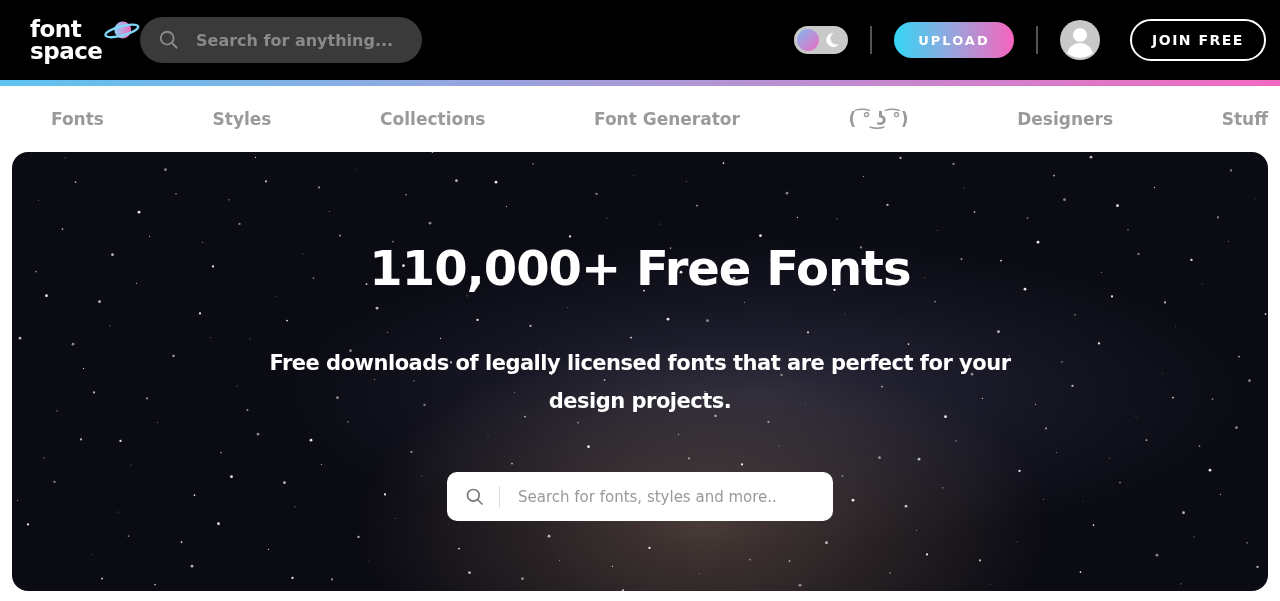 The width and height of the screenshot is (1280, 601). What do you see at coordinates (242, 119) in the screenshot?
I see `nav-link: Styles` at bounding box center [242, 119].